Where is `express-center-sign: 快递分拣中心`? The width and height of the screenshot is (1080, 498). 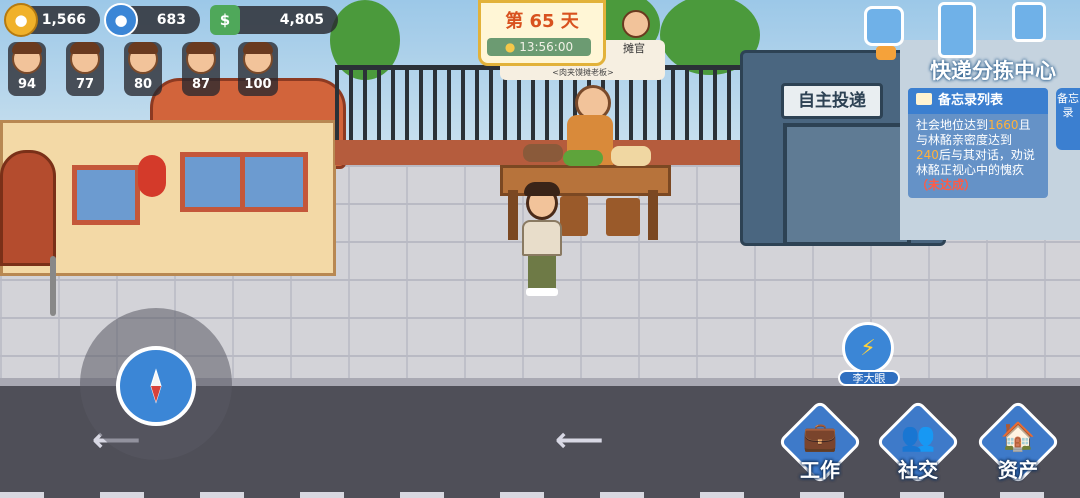
express-center-sign: 快递分拣中心 is located at coordinates (993, 71).